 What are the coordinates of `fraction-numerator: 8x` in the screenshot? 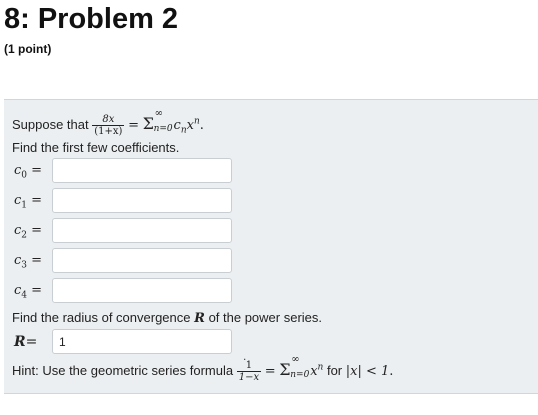 It's located at (108, 120).